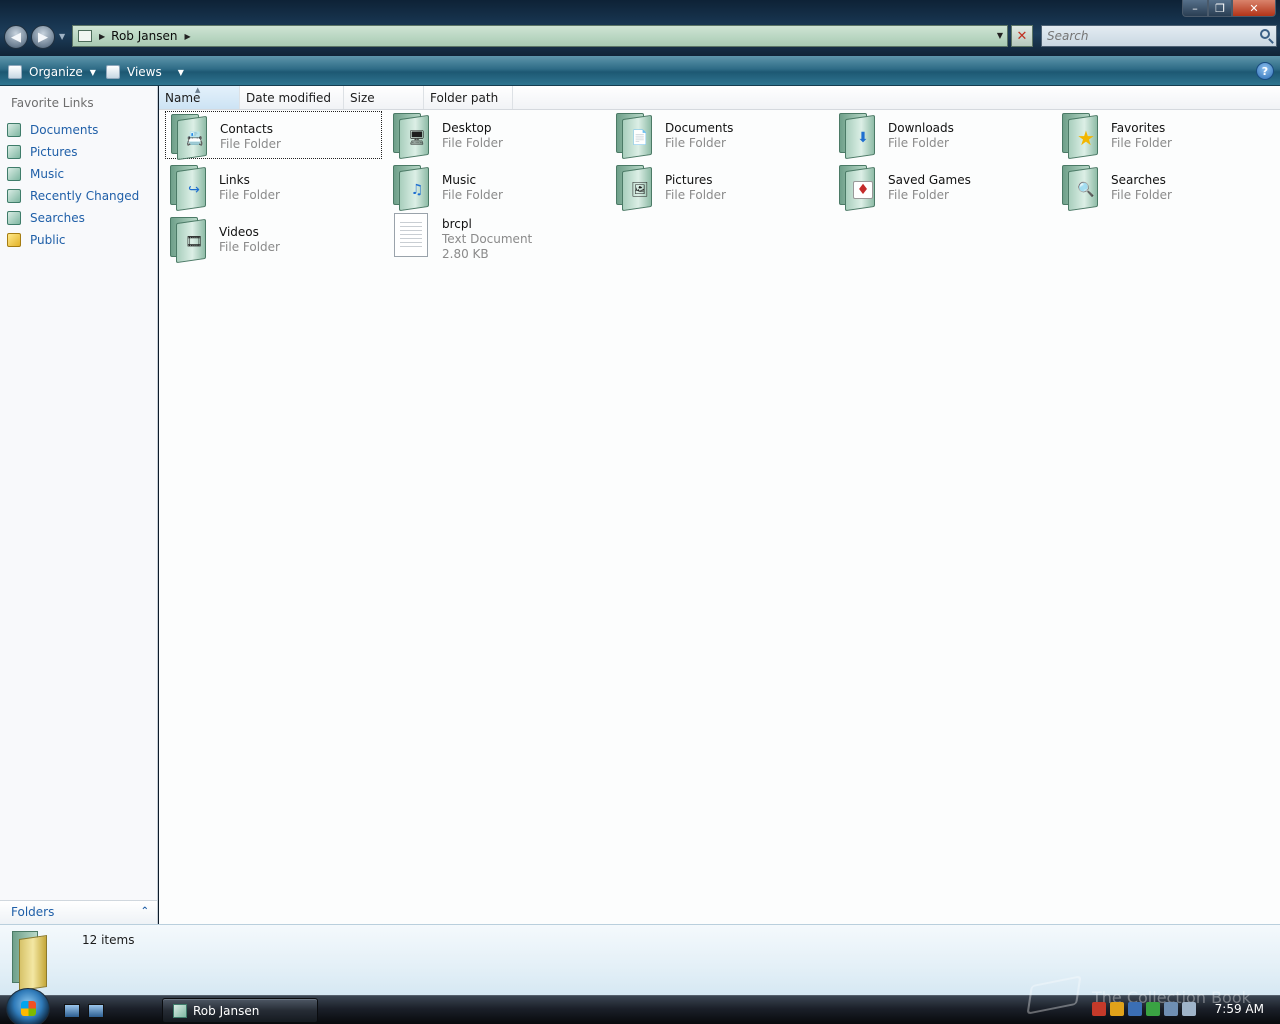  I want to click on nav-link-pictures: Pictures, so click(73, 152).